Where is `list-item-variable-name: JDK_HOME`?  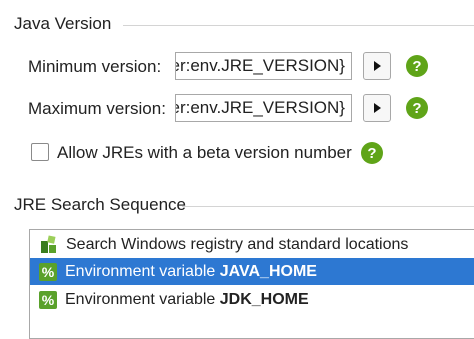 list-item-variable-name: JDK_HOME is located at coordinates (264, 299).